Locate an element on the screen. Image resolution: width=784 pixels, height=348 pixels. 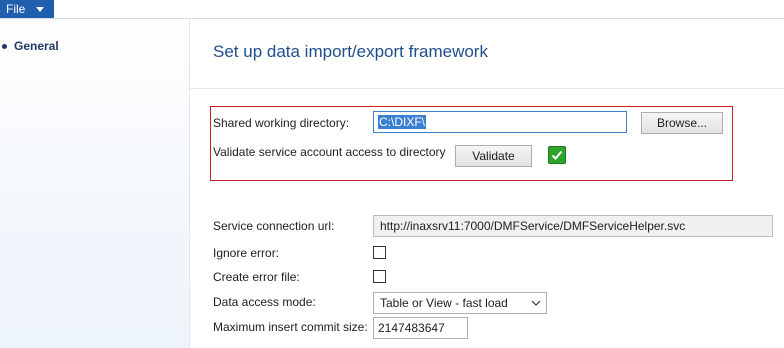
create-error-file-label: Create error file: is located at coordinates (256, 277).